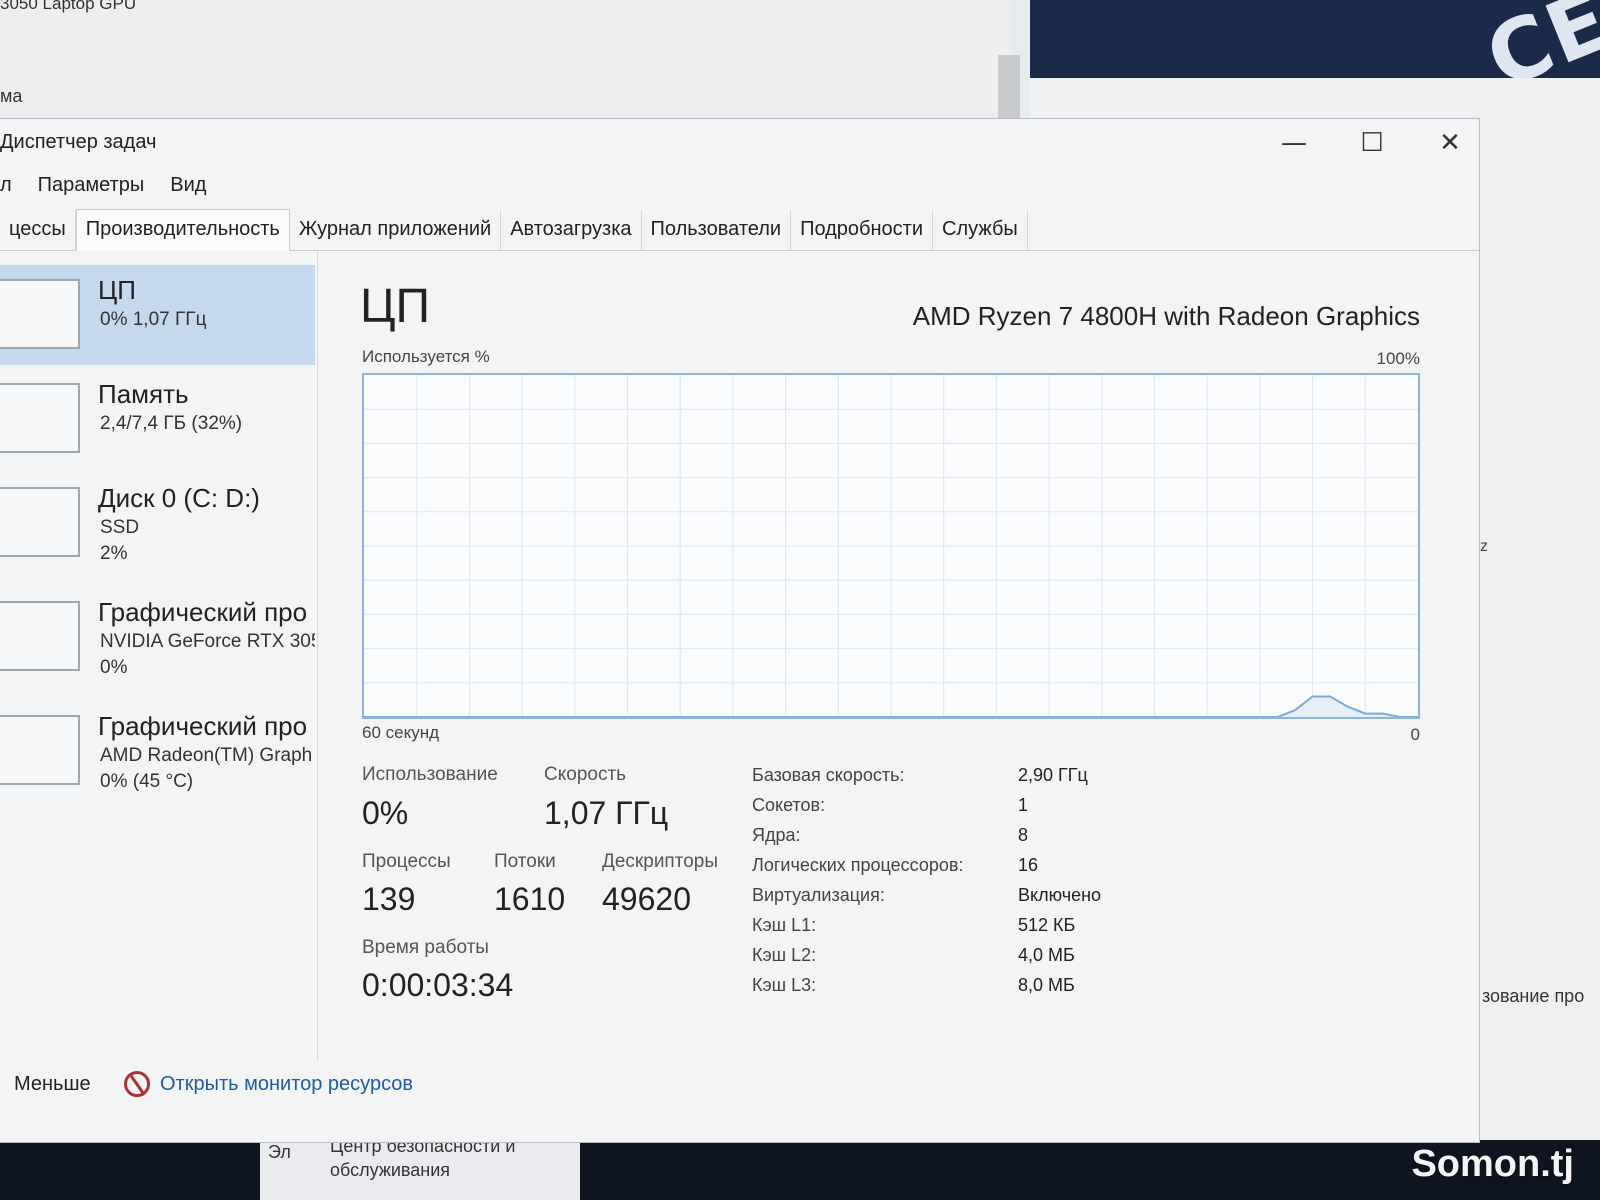  I want to click on handles-value: 49620, so click(646, 899).